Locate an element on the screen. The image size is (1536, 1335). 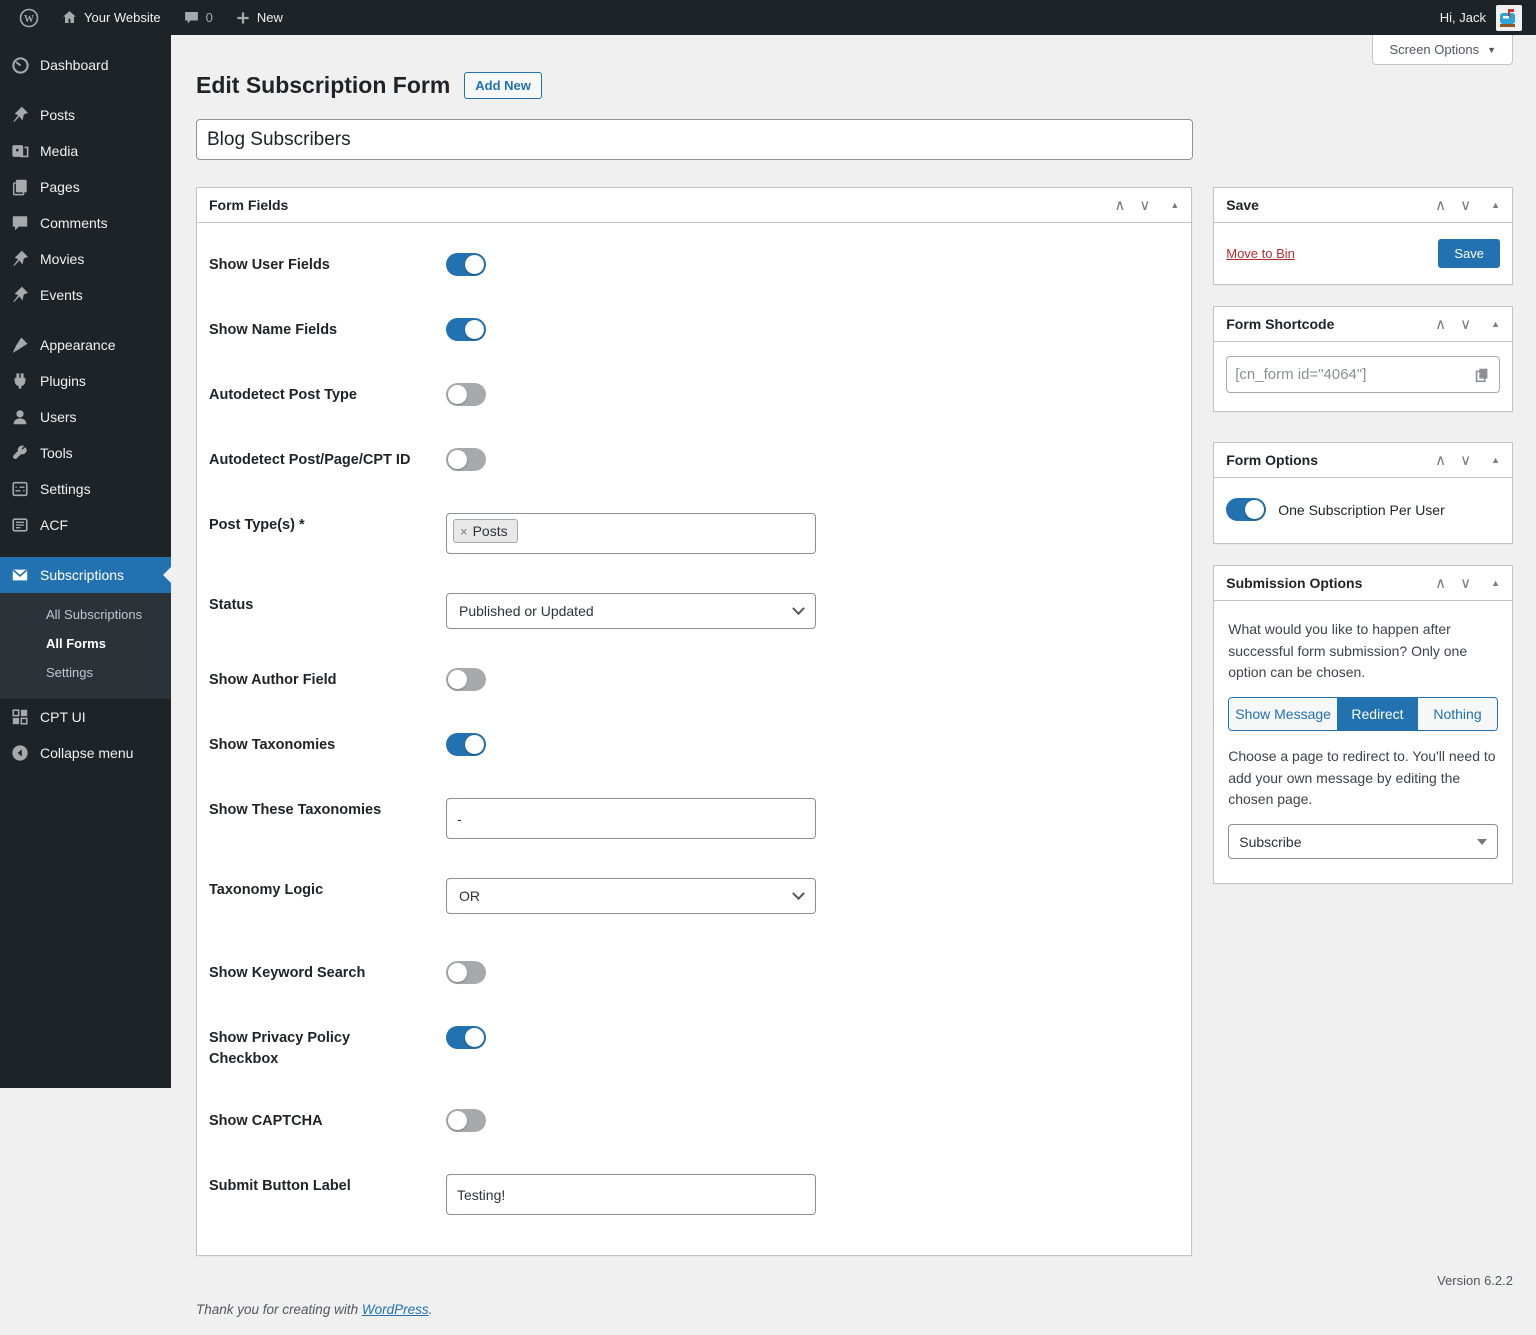
show-author-field-toggle is located at coordinates (466, 679).